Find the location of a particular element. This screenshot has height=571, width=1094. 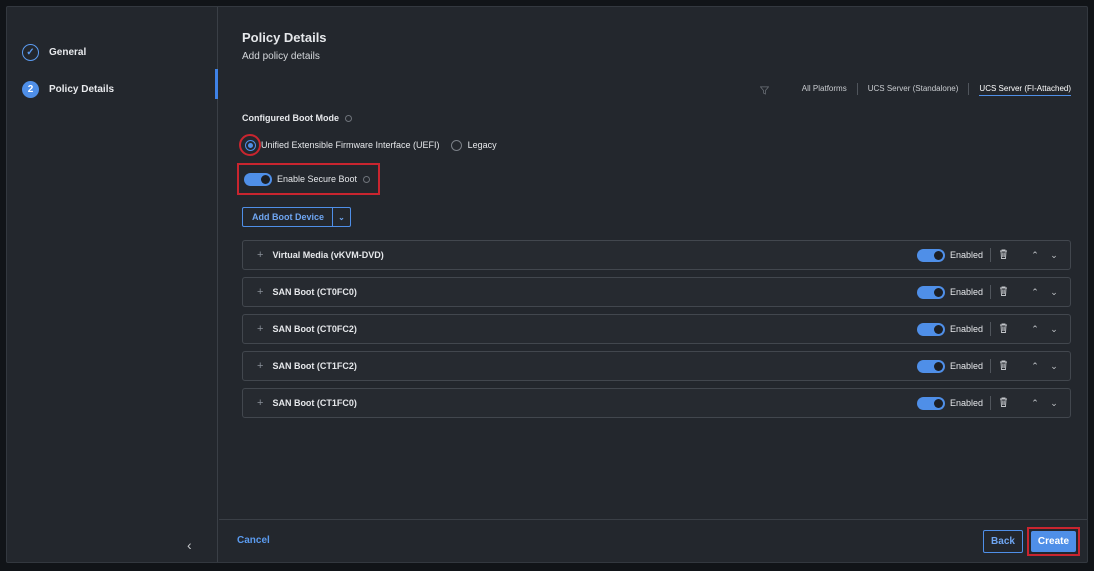

back-button: Back is located at coordinates (1003, 541).